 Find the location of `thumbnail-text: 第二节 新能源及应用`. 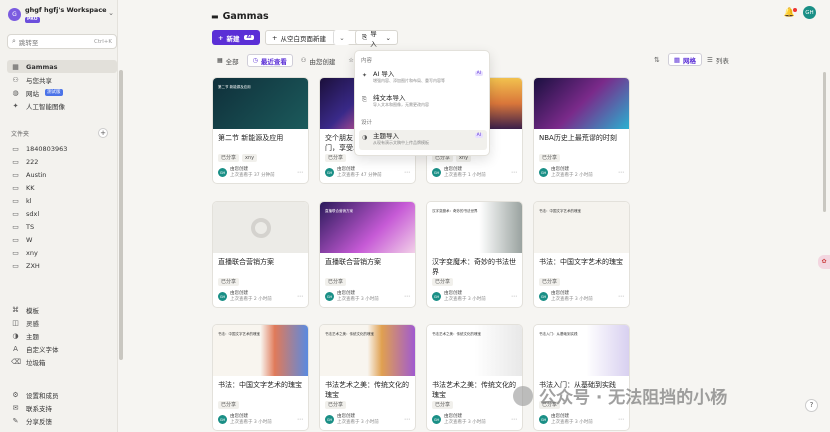

thumbnail-text: 第二节 新能源及应用 is located at coordinates (234, 87).